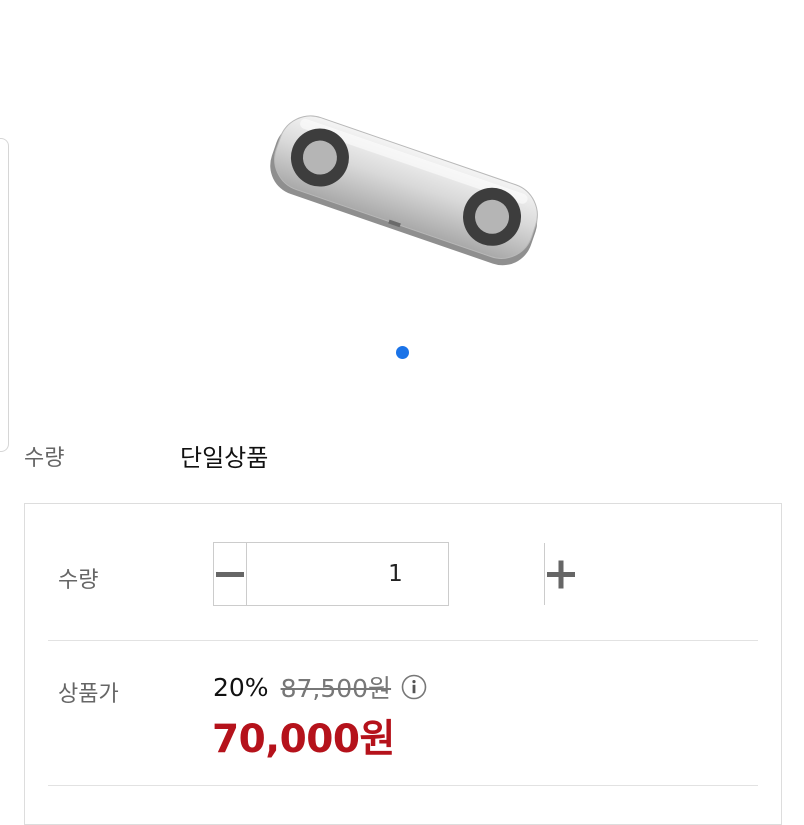 The height and width of the screenshot is (825, 804). What do you see at coordinates (4, 295) in the screenshot?
I see `side-drawer-handle` at bounding box center [4, 295].